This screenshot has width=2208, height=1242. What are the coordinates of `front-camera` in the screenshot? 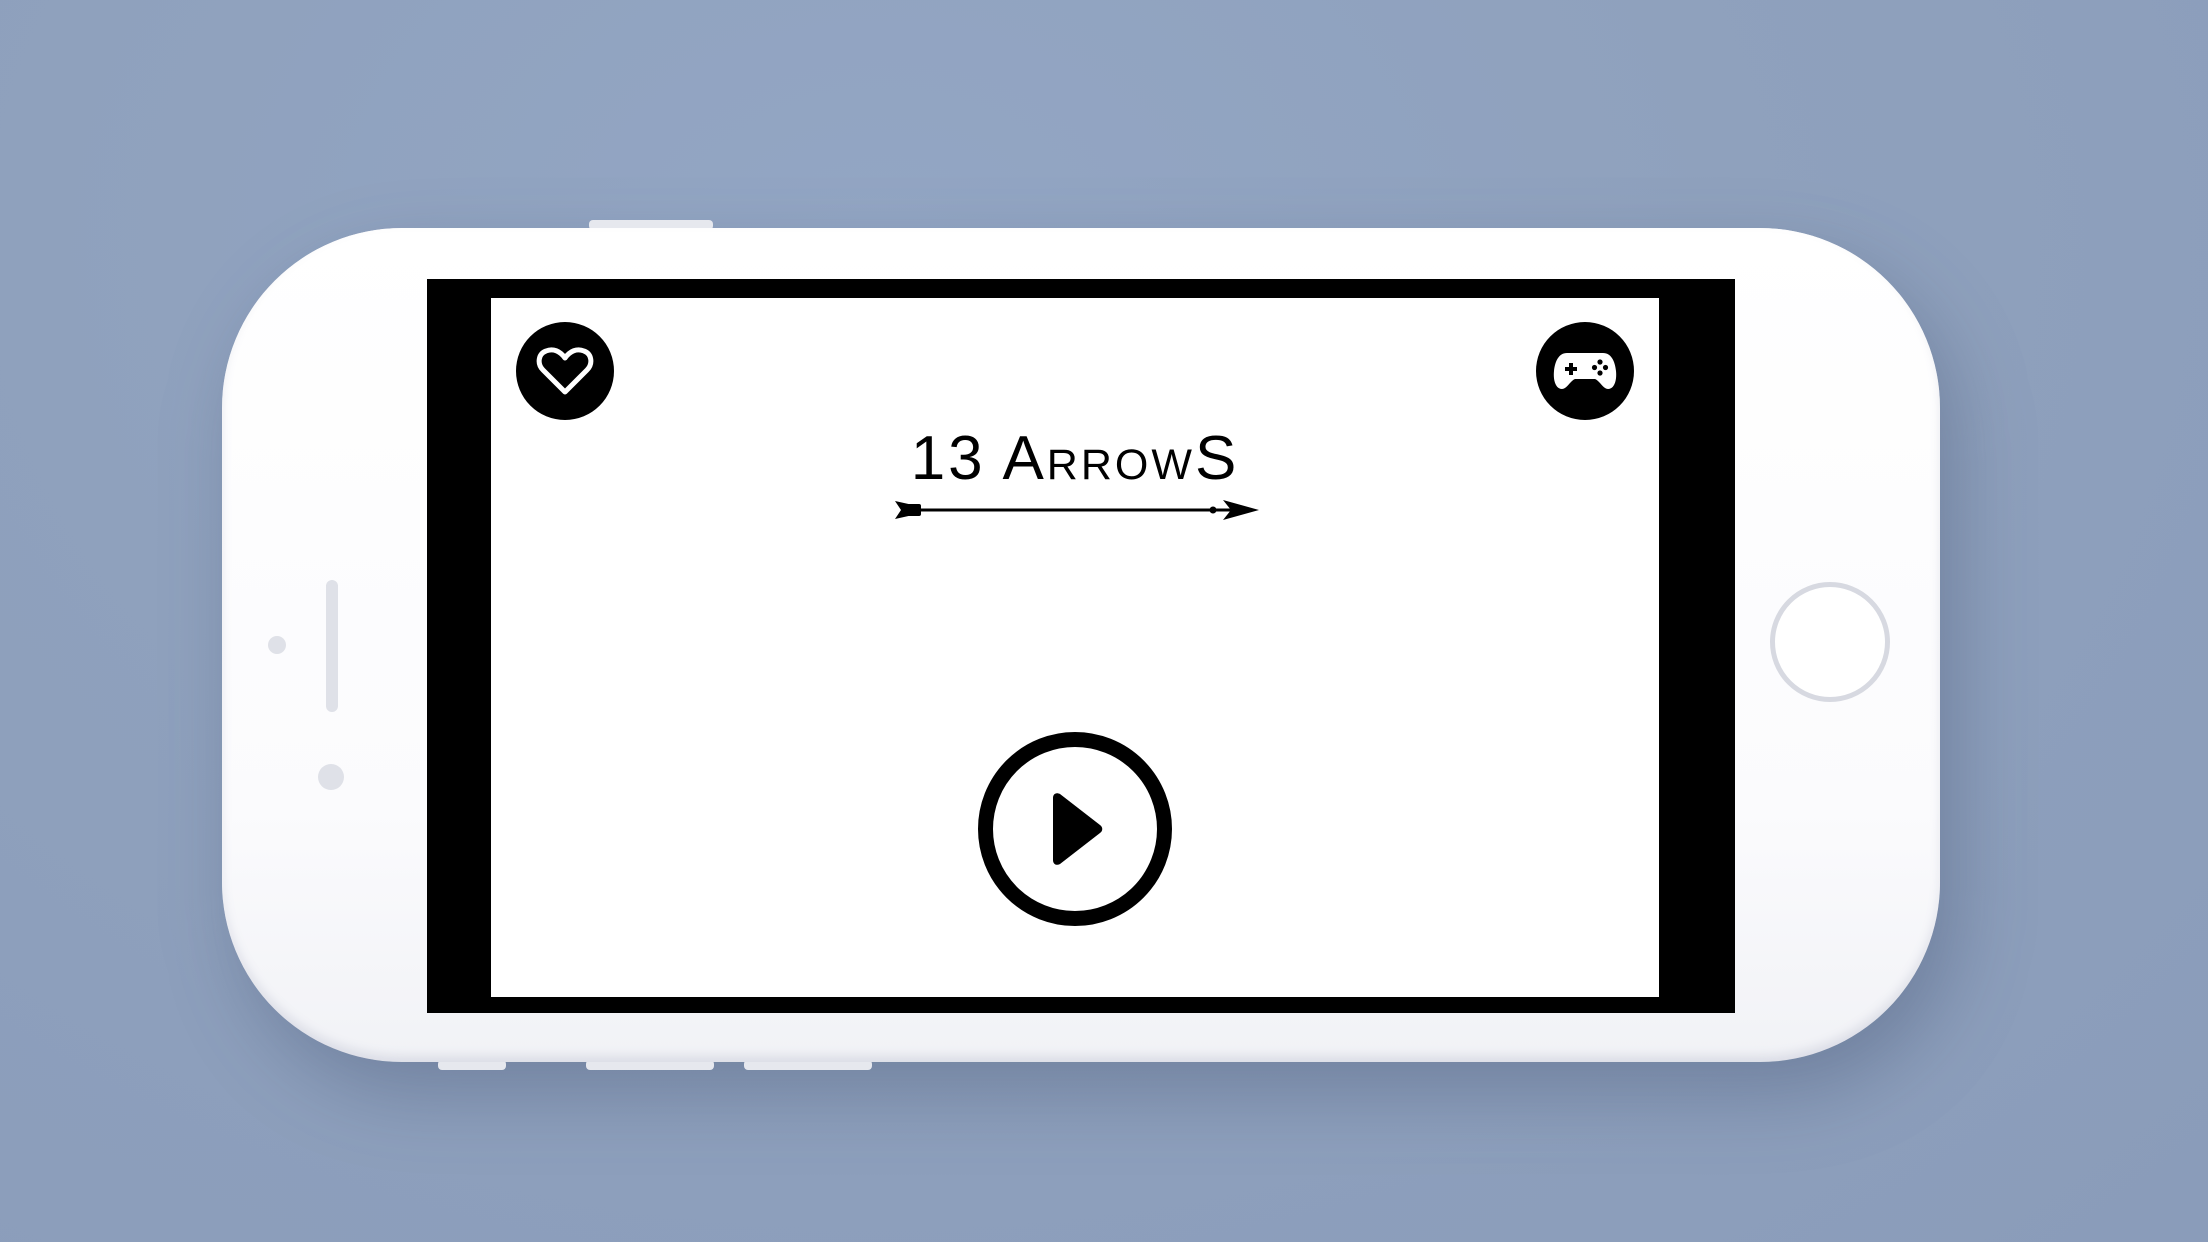 It's located at (277, 645).